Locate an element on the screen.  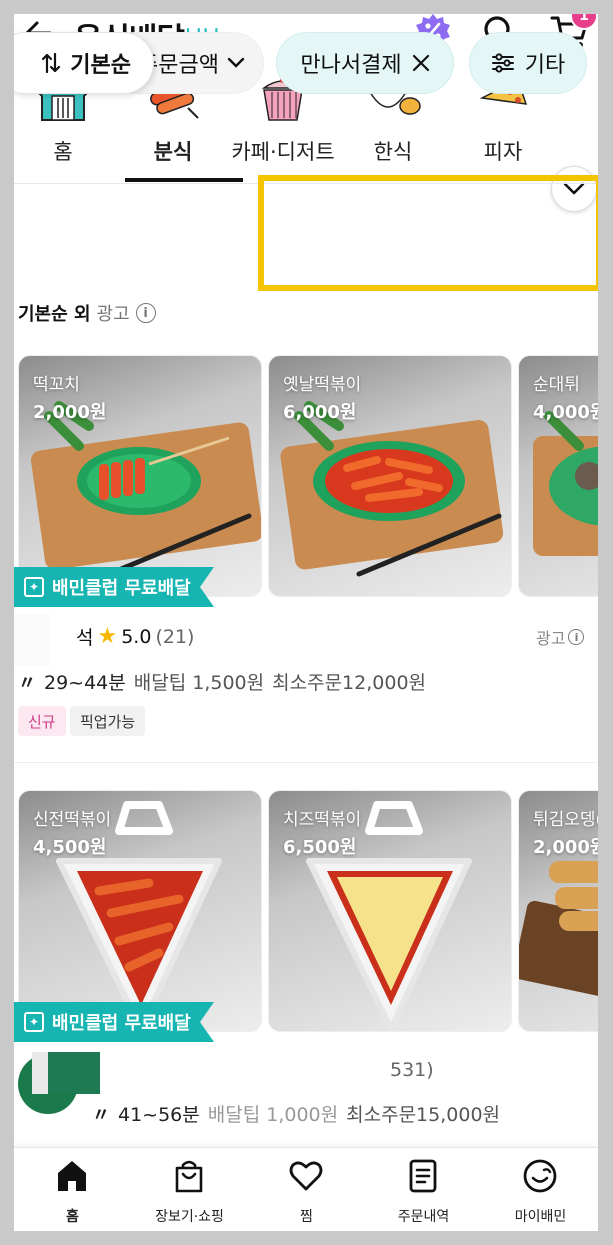
product-price: 6,500원 is located at coordinates (320, 847).